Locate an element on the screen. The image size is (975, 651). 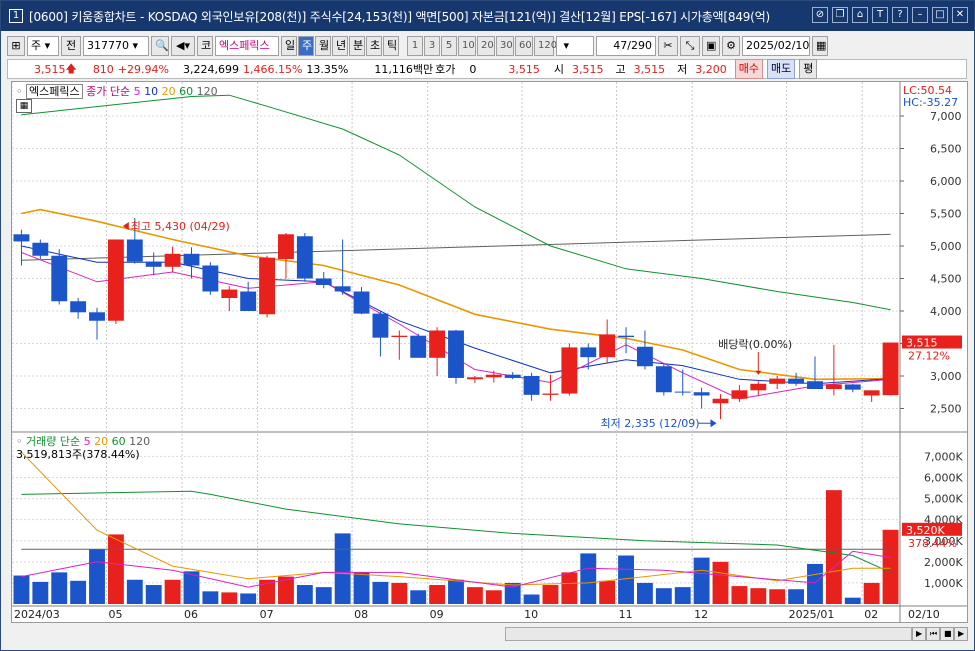
grid-table-icon: ▦ is located at coordinates (24, 106).